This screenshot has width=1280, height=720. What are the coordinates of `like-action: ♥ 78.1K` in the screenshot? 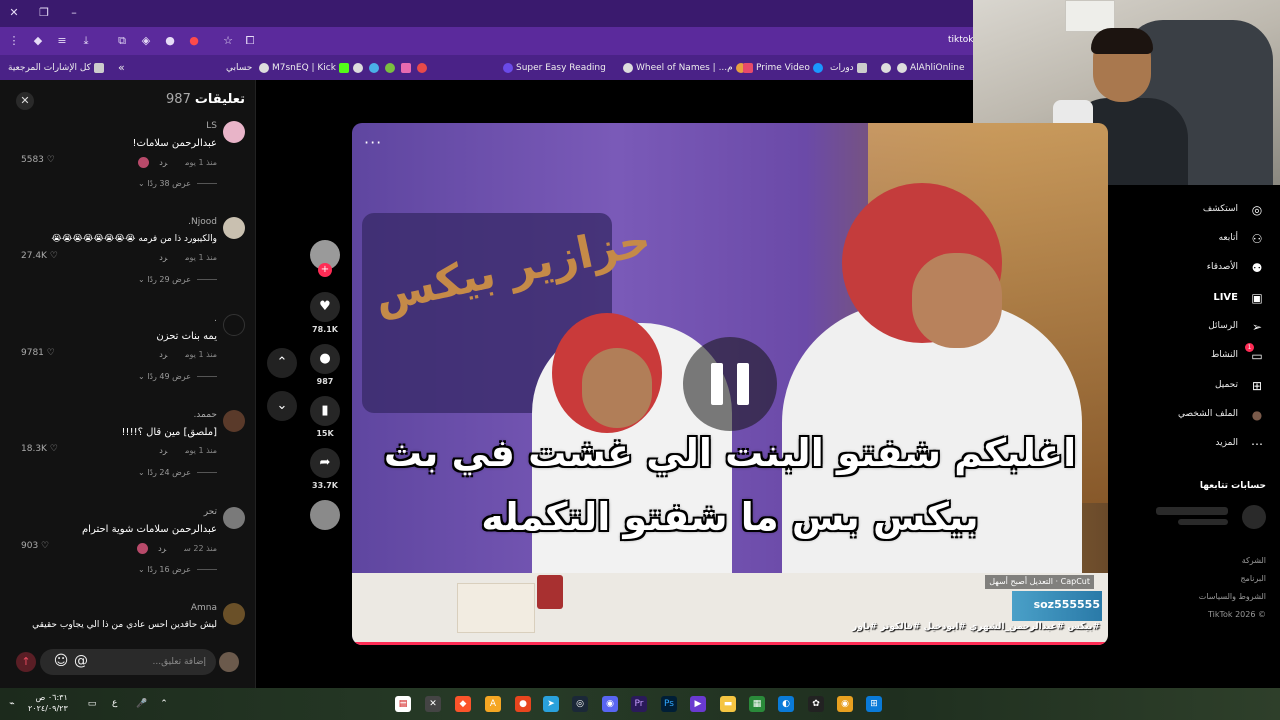 It's located at (325, 313).